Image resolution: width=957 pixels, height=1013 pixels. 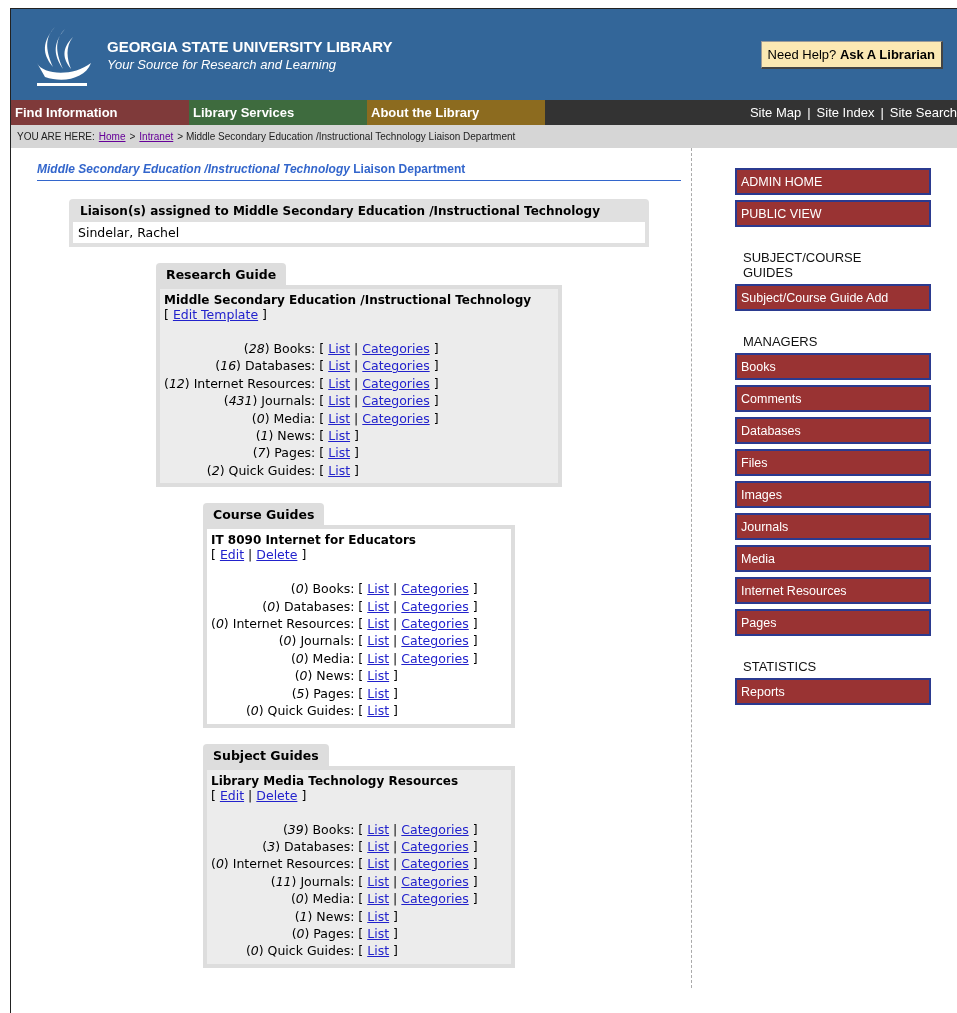 I want to click on nav-tab: Library Services, so click(x=278, y=112).